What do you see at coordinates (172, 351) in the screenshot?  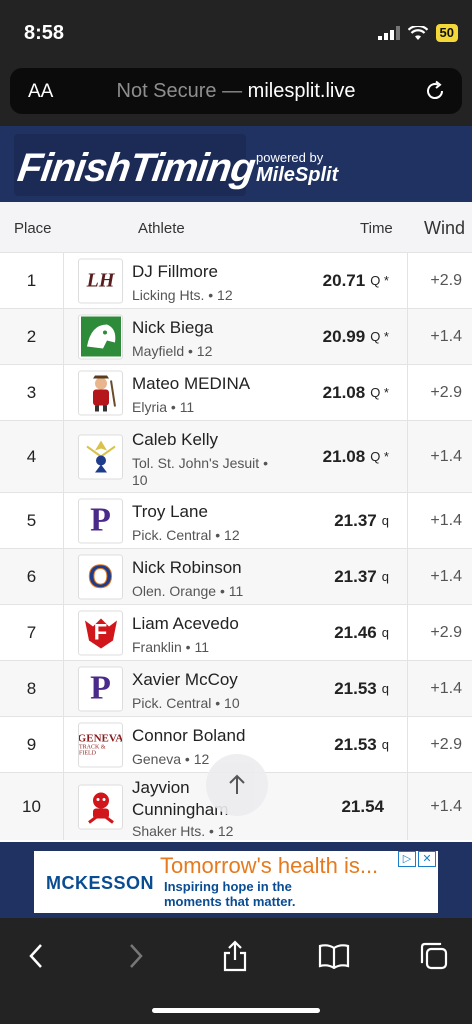 I see `athlete-school: Mayfield • 12` at bounding box center [172, 351].